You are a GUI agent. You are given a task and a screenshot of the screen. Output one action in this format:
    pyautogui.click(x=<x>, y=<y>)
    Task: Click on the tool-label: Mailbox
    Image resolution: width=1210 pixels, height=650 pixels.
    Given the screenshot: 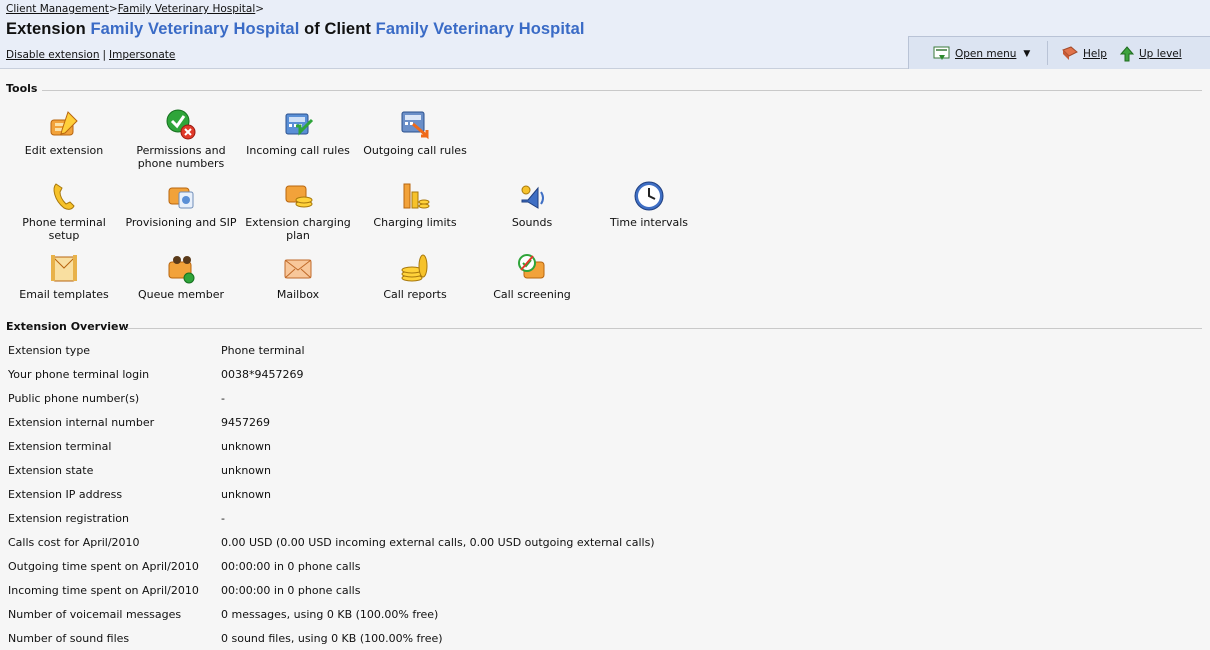 What is the action you would take?
    pyautogui.click(x=298, y=294)
    